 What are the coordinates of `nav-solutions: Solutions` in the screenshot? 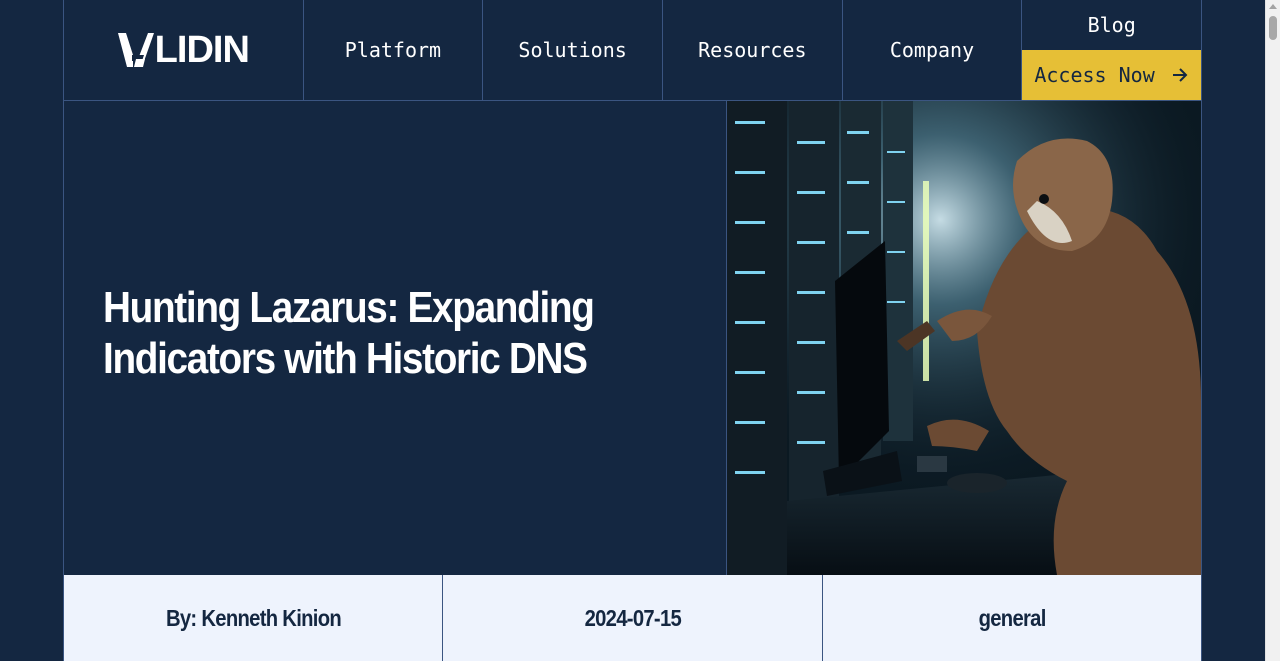 It's located at (573, 50).